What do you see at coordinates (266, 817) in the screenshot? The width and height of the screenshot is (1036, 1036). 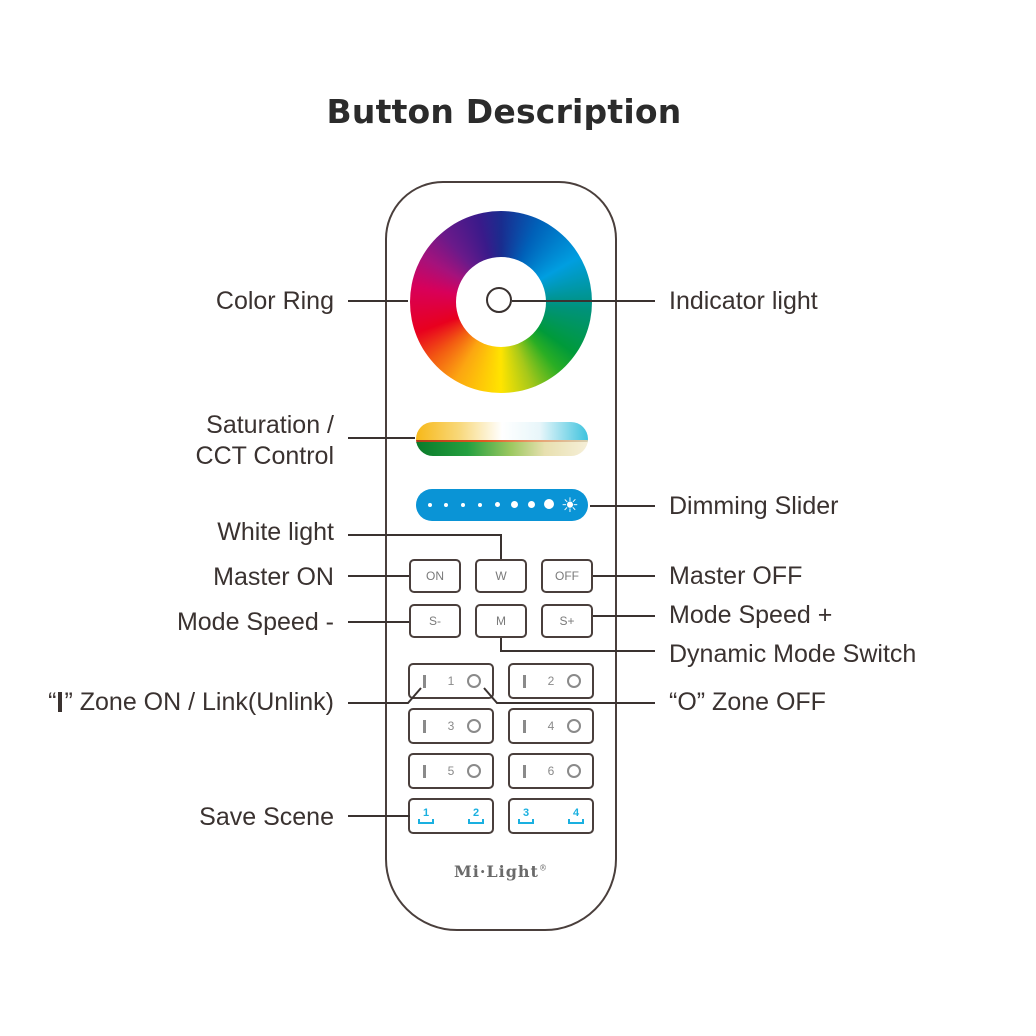 I see `label-save-scene: Save Scene` at bounding box center [266, 817].